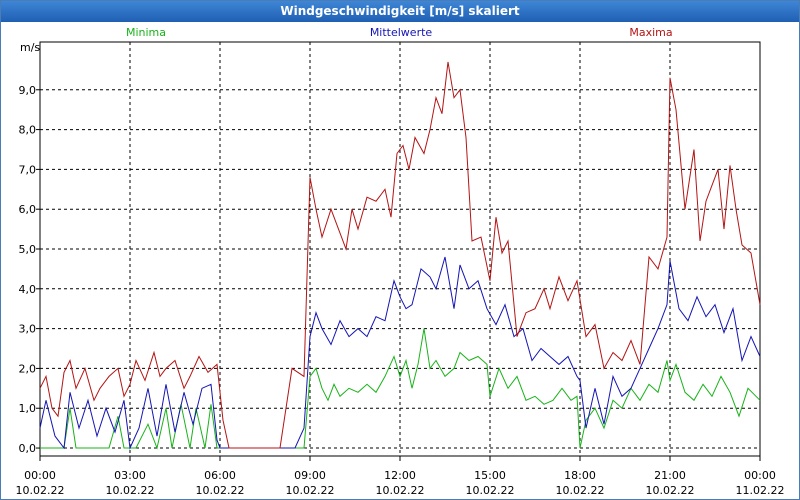  What do you see at coordinates (28, 329) in the screenshot?
I see `y-tick-label: 3,0` at bounding box center [28, 329].